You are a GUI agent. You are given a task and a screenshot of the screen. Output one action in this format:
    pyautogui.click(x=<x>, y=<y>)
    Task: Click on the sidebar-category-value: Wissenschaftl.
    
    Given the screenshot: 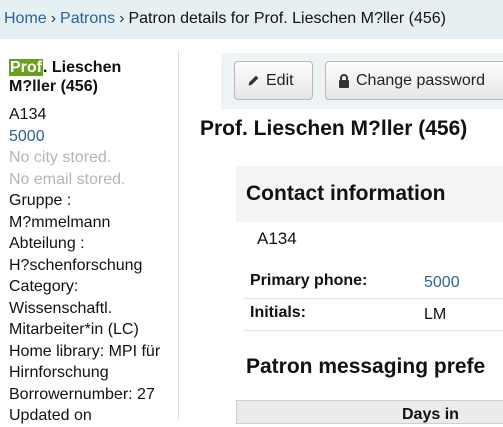 What is the action you would take?
    pyautogui.click(x=61, y=308)
    